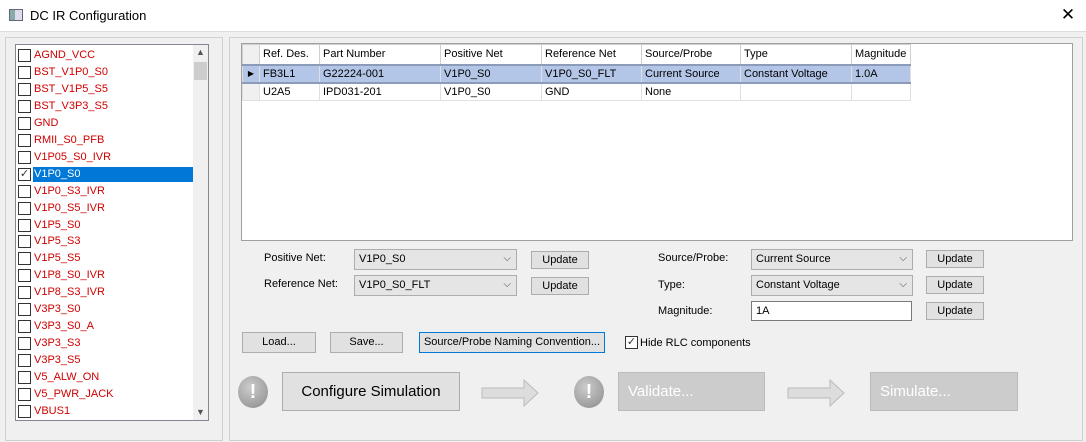  What do you see at coordinates (560, 286) in the screenshot?
I see `update-reference-net-button: Update` at bounding box center [560, 286].